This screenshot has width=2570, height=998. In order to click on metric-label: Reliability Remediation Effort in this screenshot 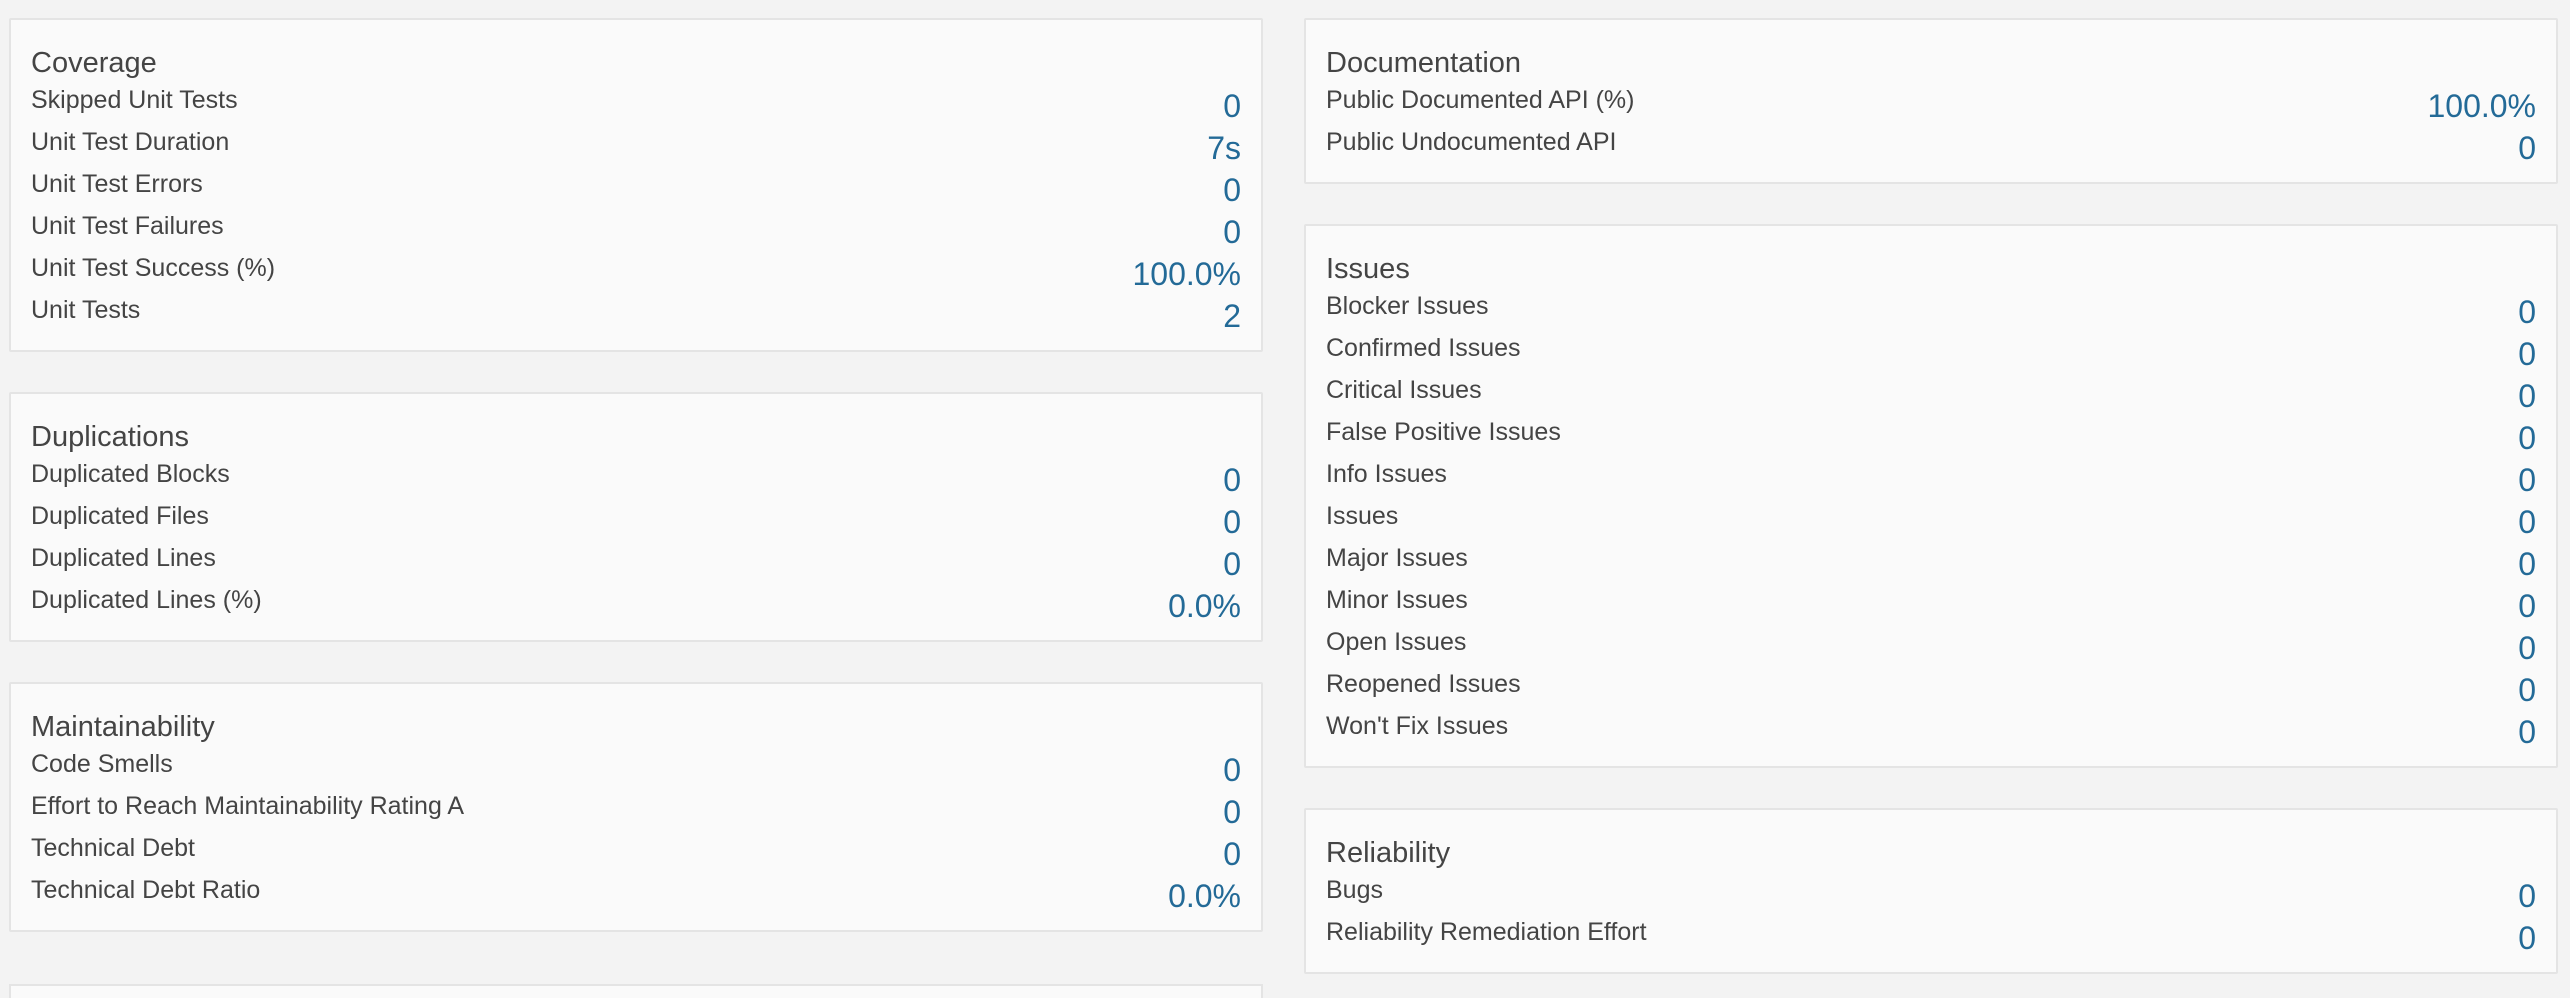, I will do `click(1486, 932)`.